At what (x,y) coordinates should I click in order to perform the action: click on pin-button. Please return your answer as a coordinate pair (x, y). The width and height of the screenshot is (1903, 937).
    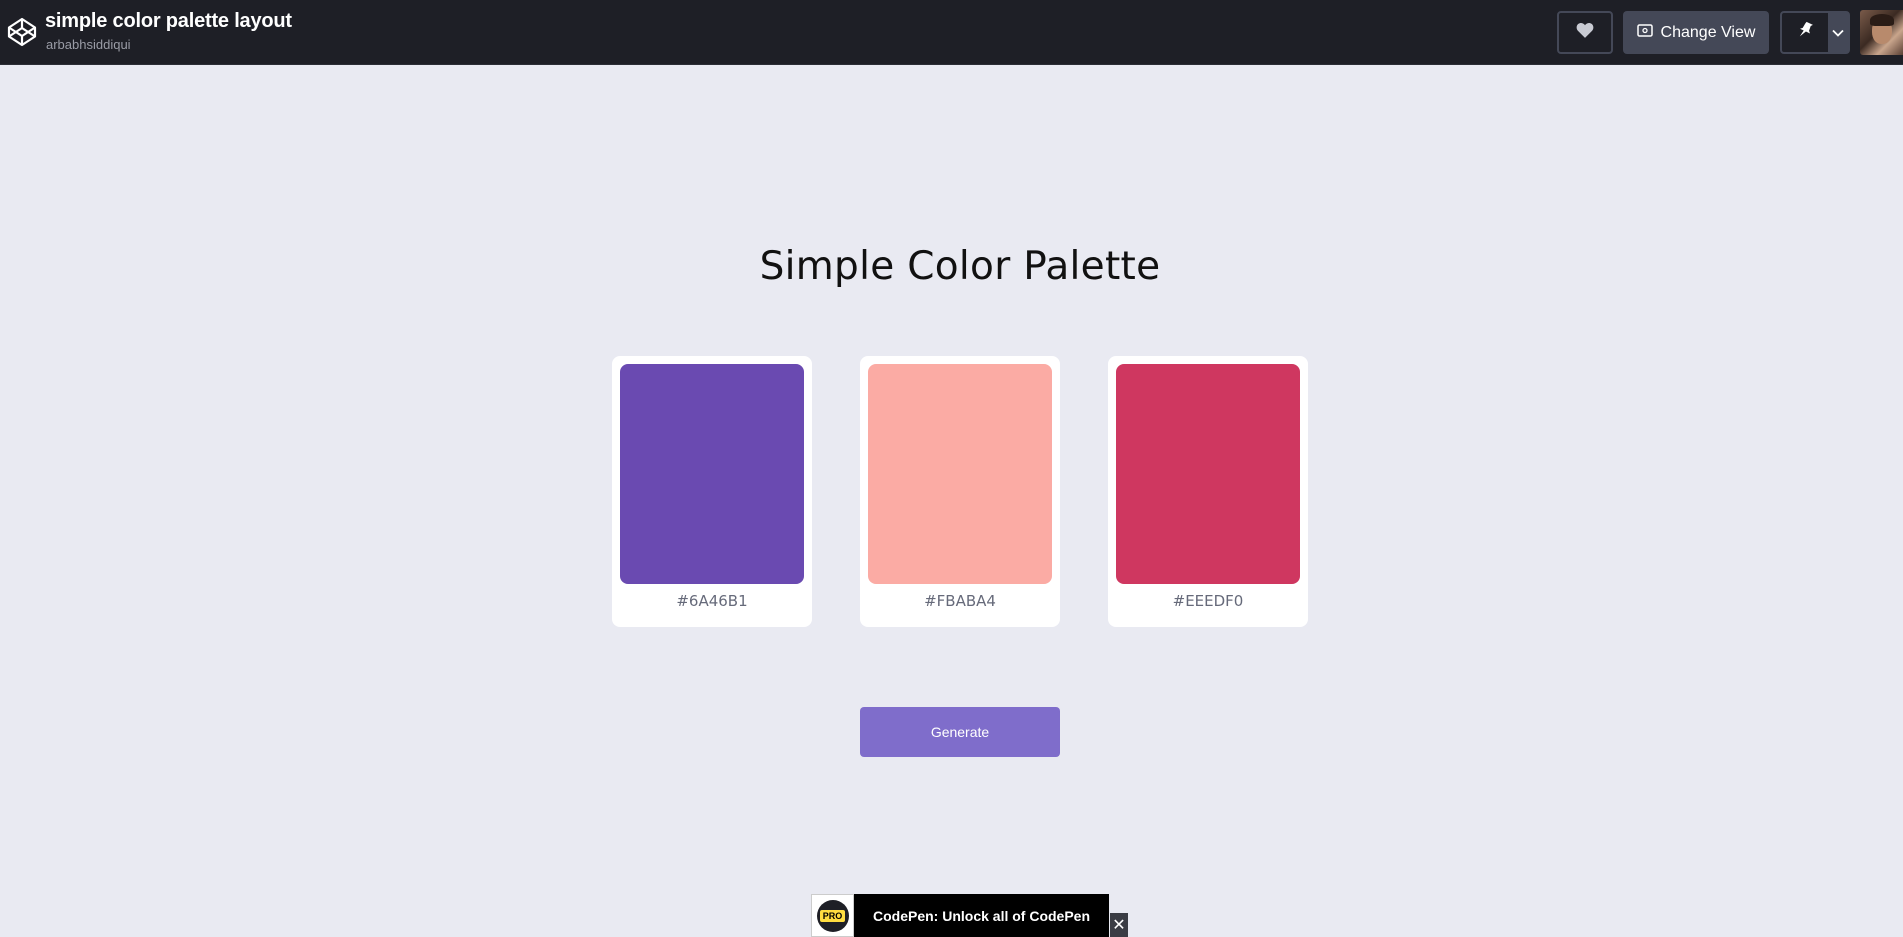
    Looking at the image, I should click on (1805, 32).